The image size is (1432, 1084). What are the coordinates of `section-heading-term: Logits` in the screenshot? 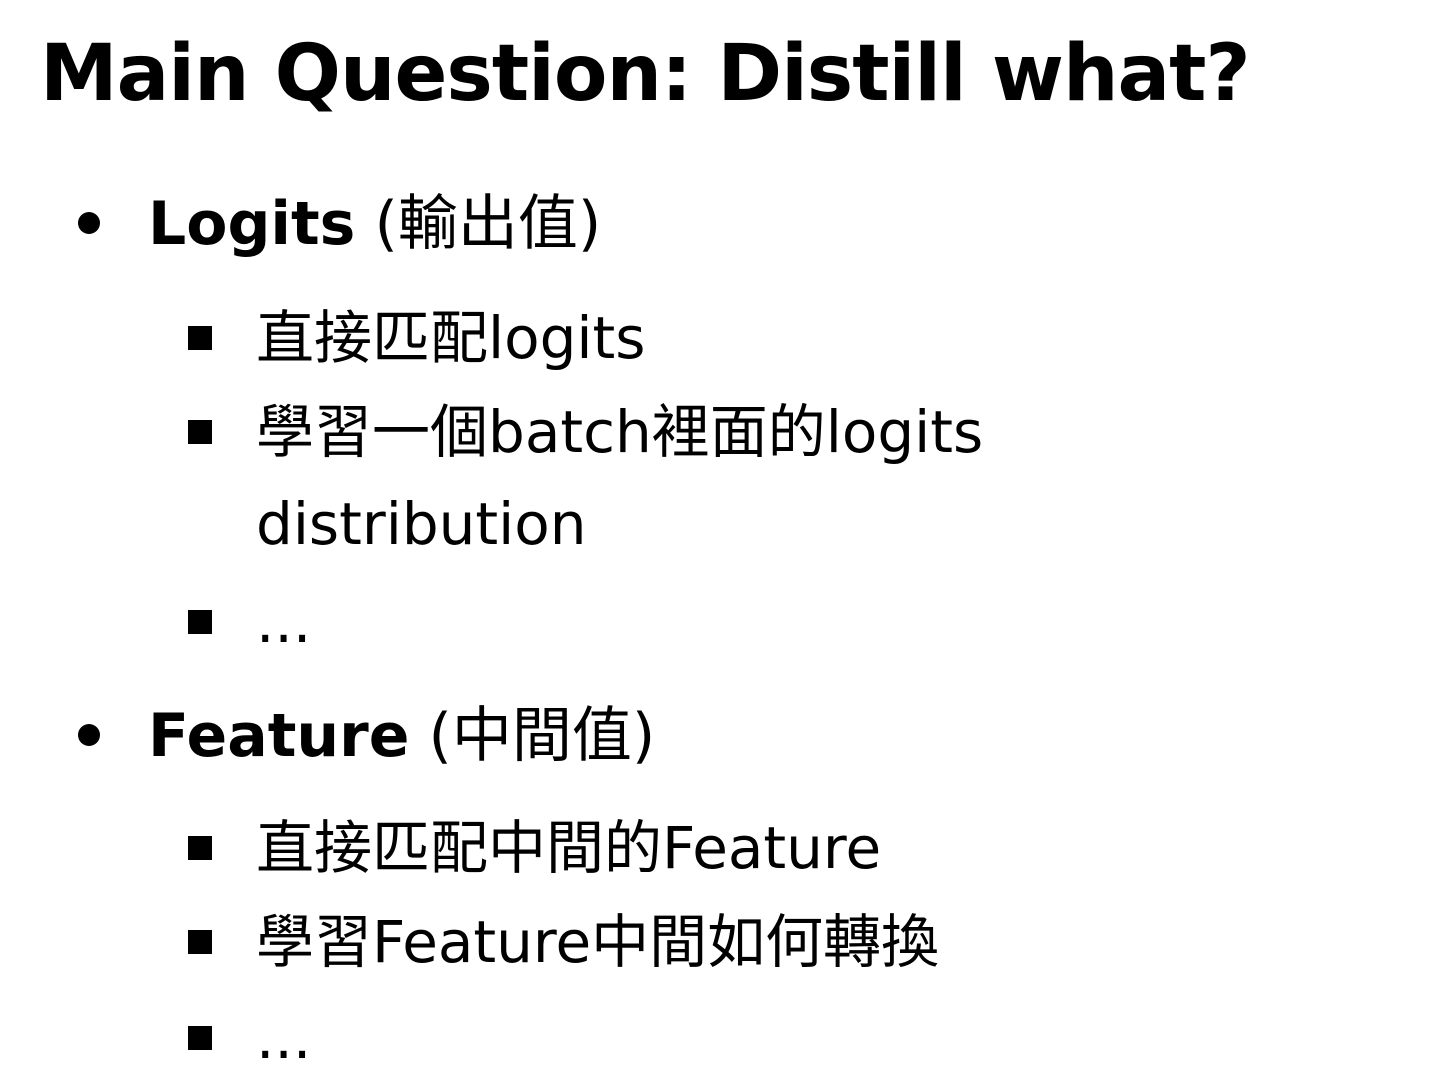 It's located at (252, 224).